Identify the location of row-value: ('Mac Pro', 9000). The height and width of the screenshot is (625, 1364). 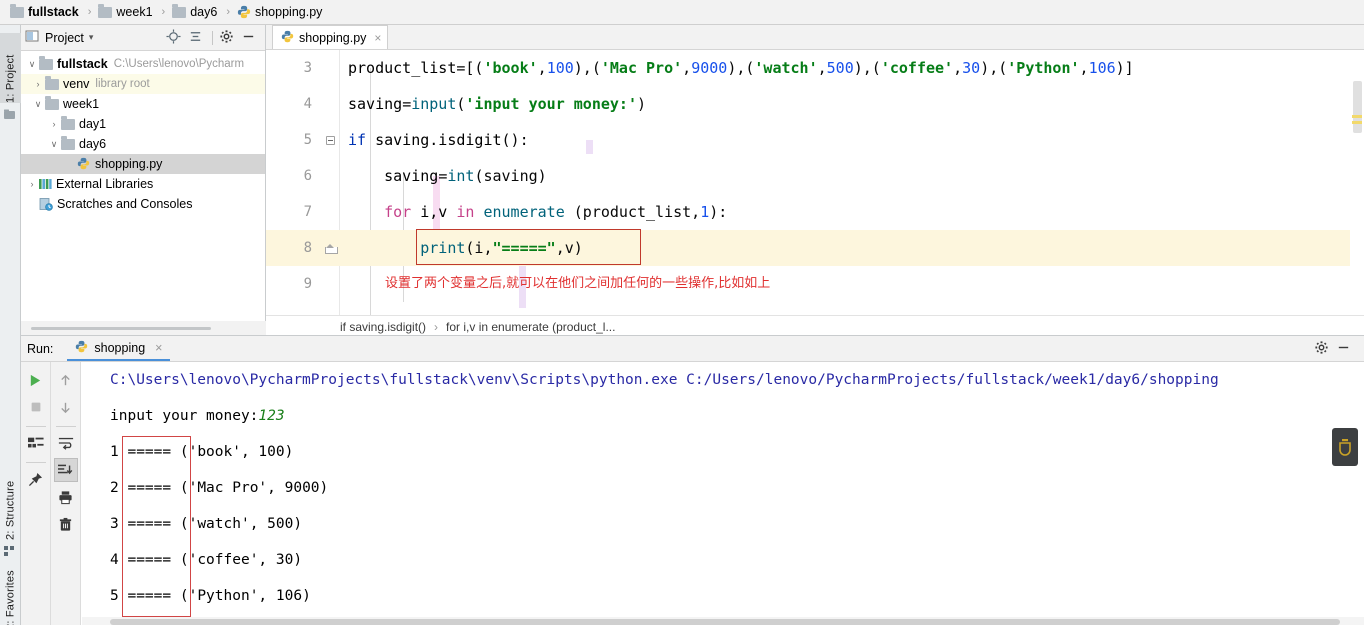
(254, 488).